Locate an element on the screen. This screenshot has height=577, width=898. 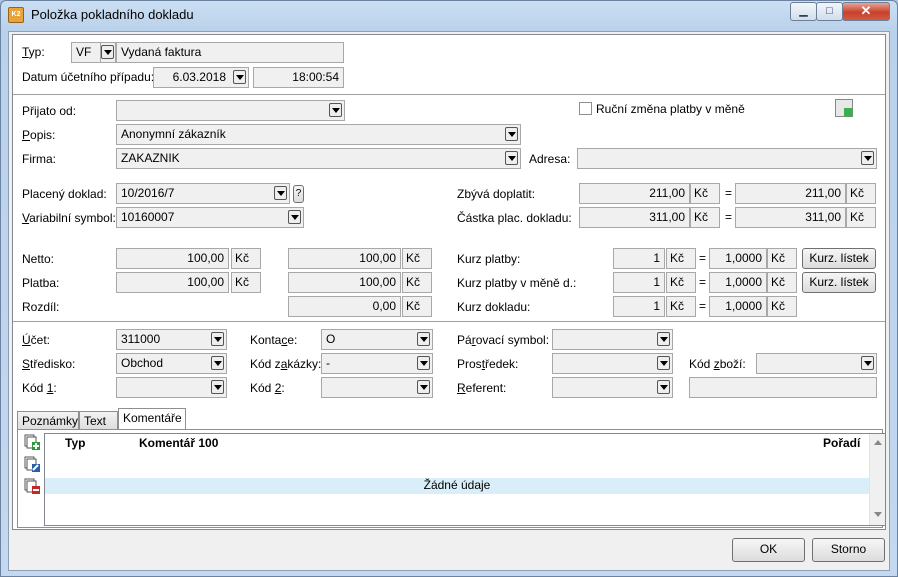
ucet-label: Účet: is located at coordinates (36, 340).